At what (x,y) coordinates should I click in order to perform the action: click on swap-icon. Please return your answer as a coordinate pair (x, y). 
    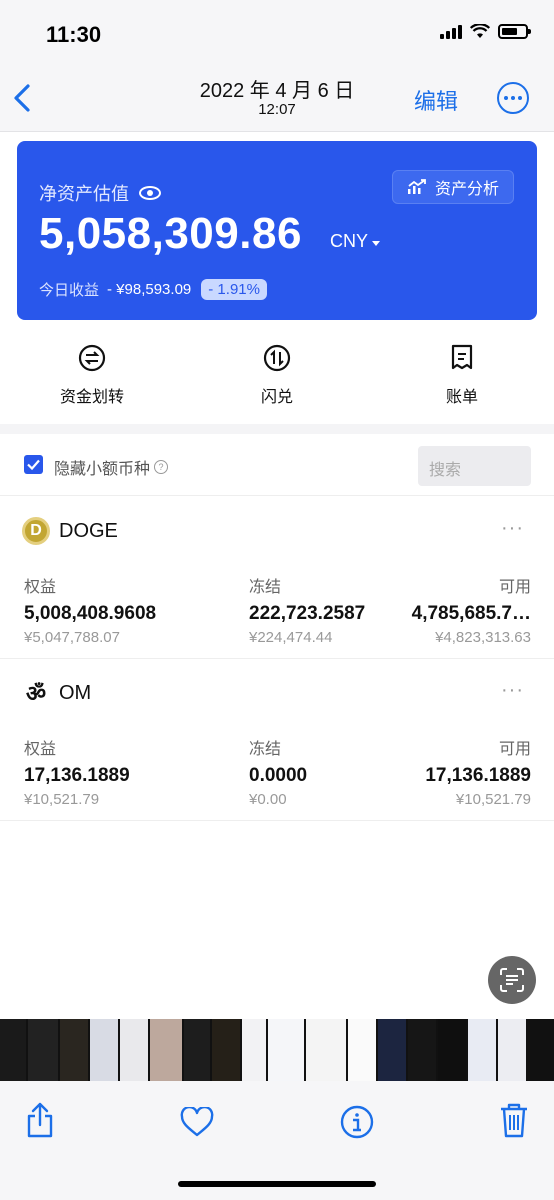
    Looking at the image, I should click on (277, 358).